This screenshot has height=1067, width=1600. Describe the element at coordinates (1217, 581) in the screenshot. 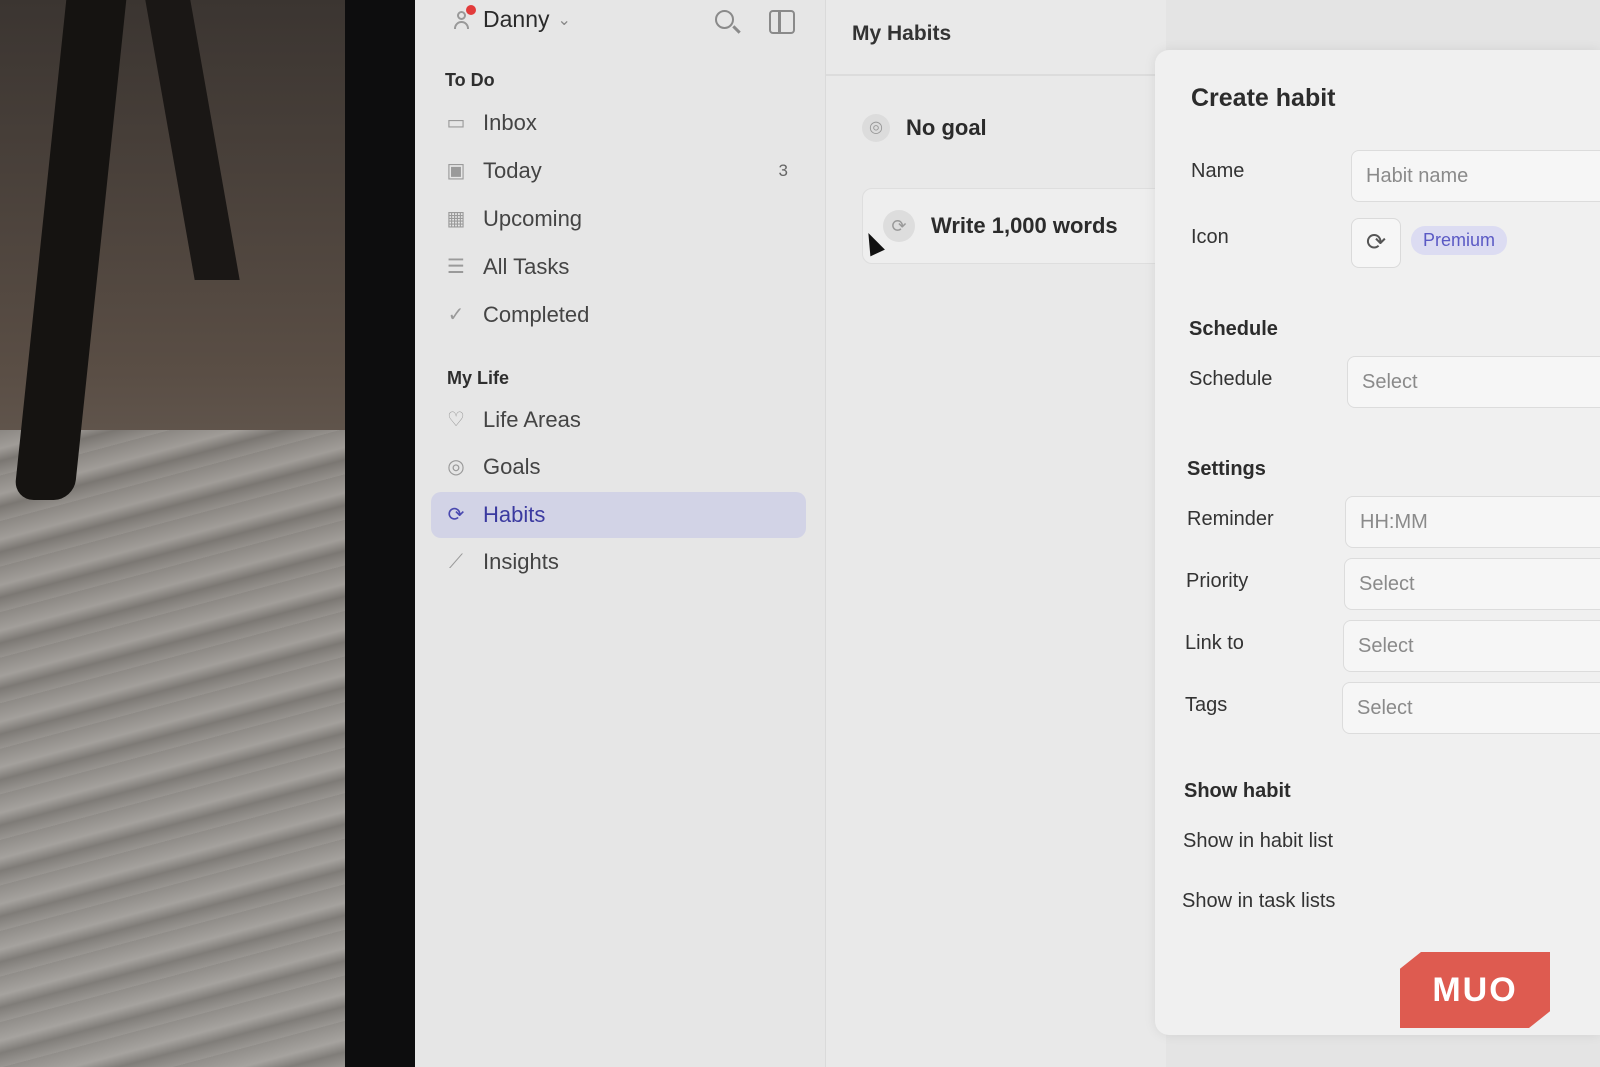

I see `priority-label: Priority` at that location.